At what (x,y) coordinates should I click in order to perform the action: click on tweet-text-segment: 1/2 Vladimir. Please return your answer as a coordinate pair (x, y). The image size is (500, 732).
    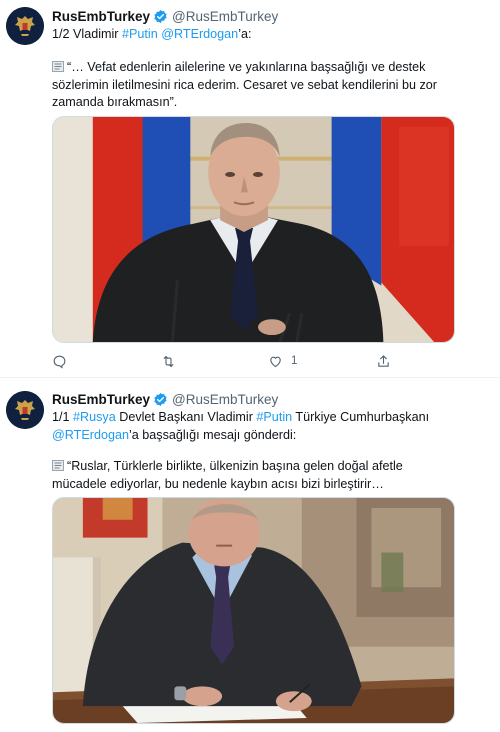
    Looking at the image, I should click on (87, 34).